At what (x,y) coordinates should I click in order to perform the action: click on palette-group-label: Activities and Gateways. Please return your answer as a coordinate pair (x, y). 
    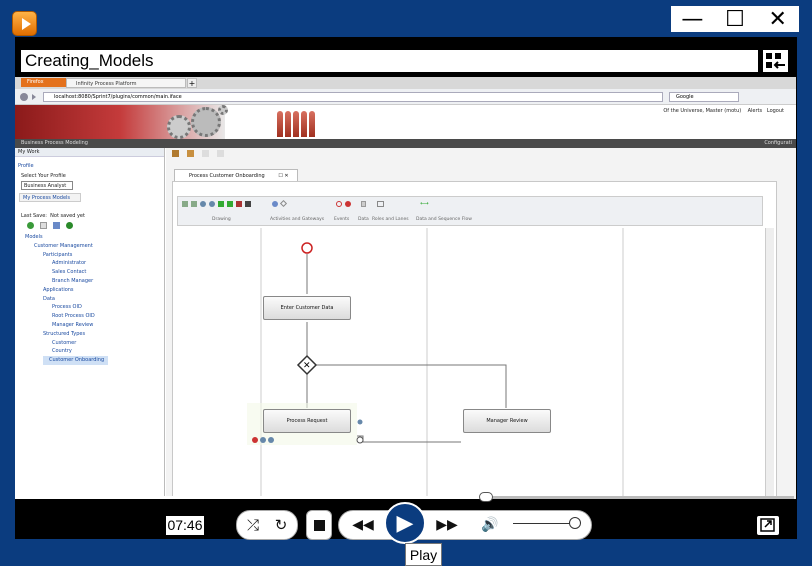
    Looking at the image, I should click on (297, 219).